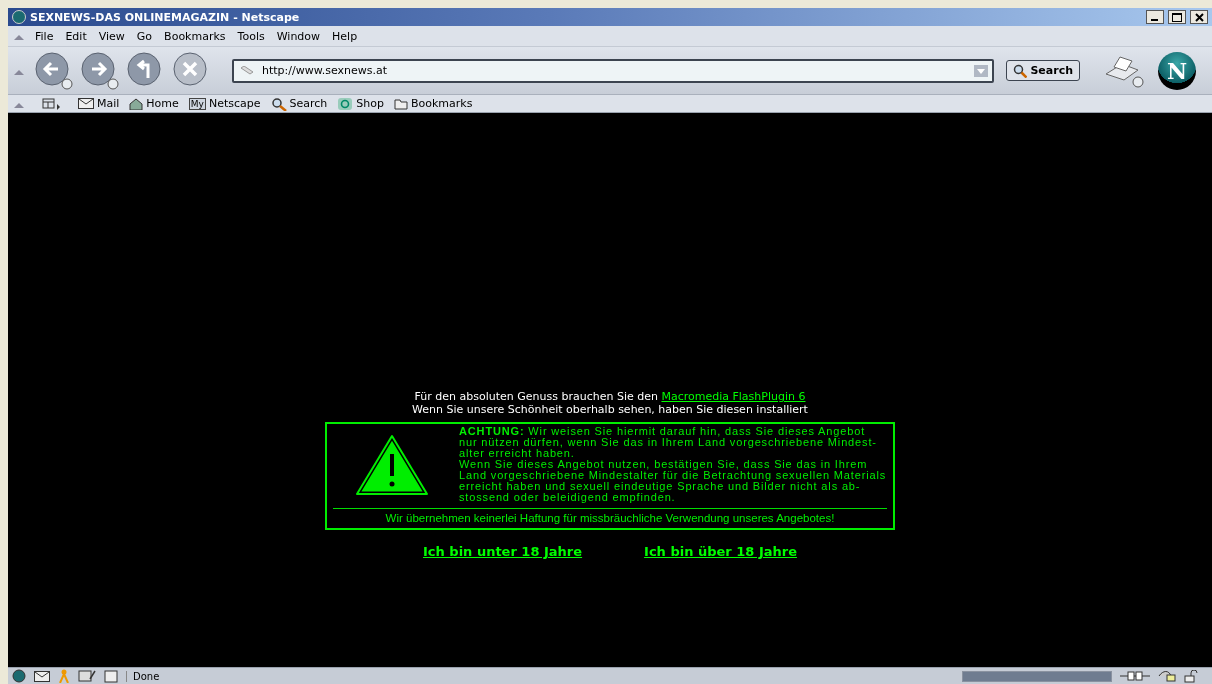  Describe the element at coordinates (345, 103) in the screenshot. I see `shop-icon` at that location.